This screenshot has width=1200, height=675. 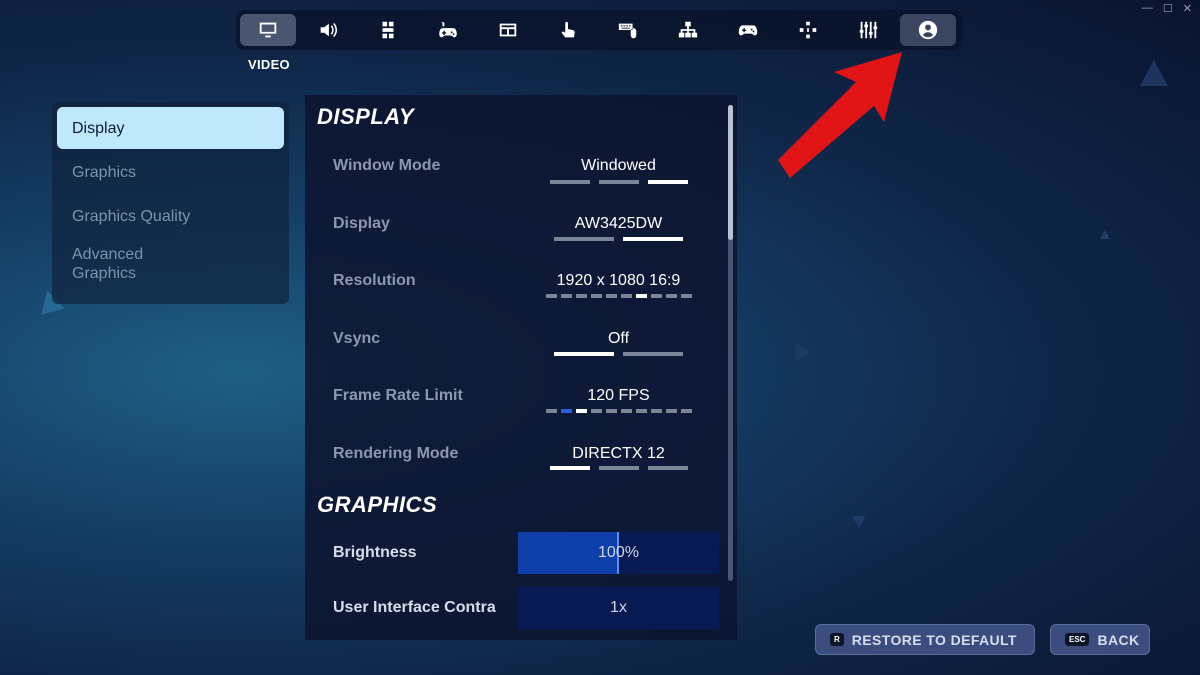 I want to click on tab-keyboard-mouse, so click(x=628, y=30).